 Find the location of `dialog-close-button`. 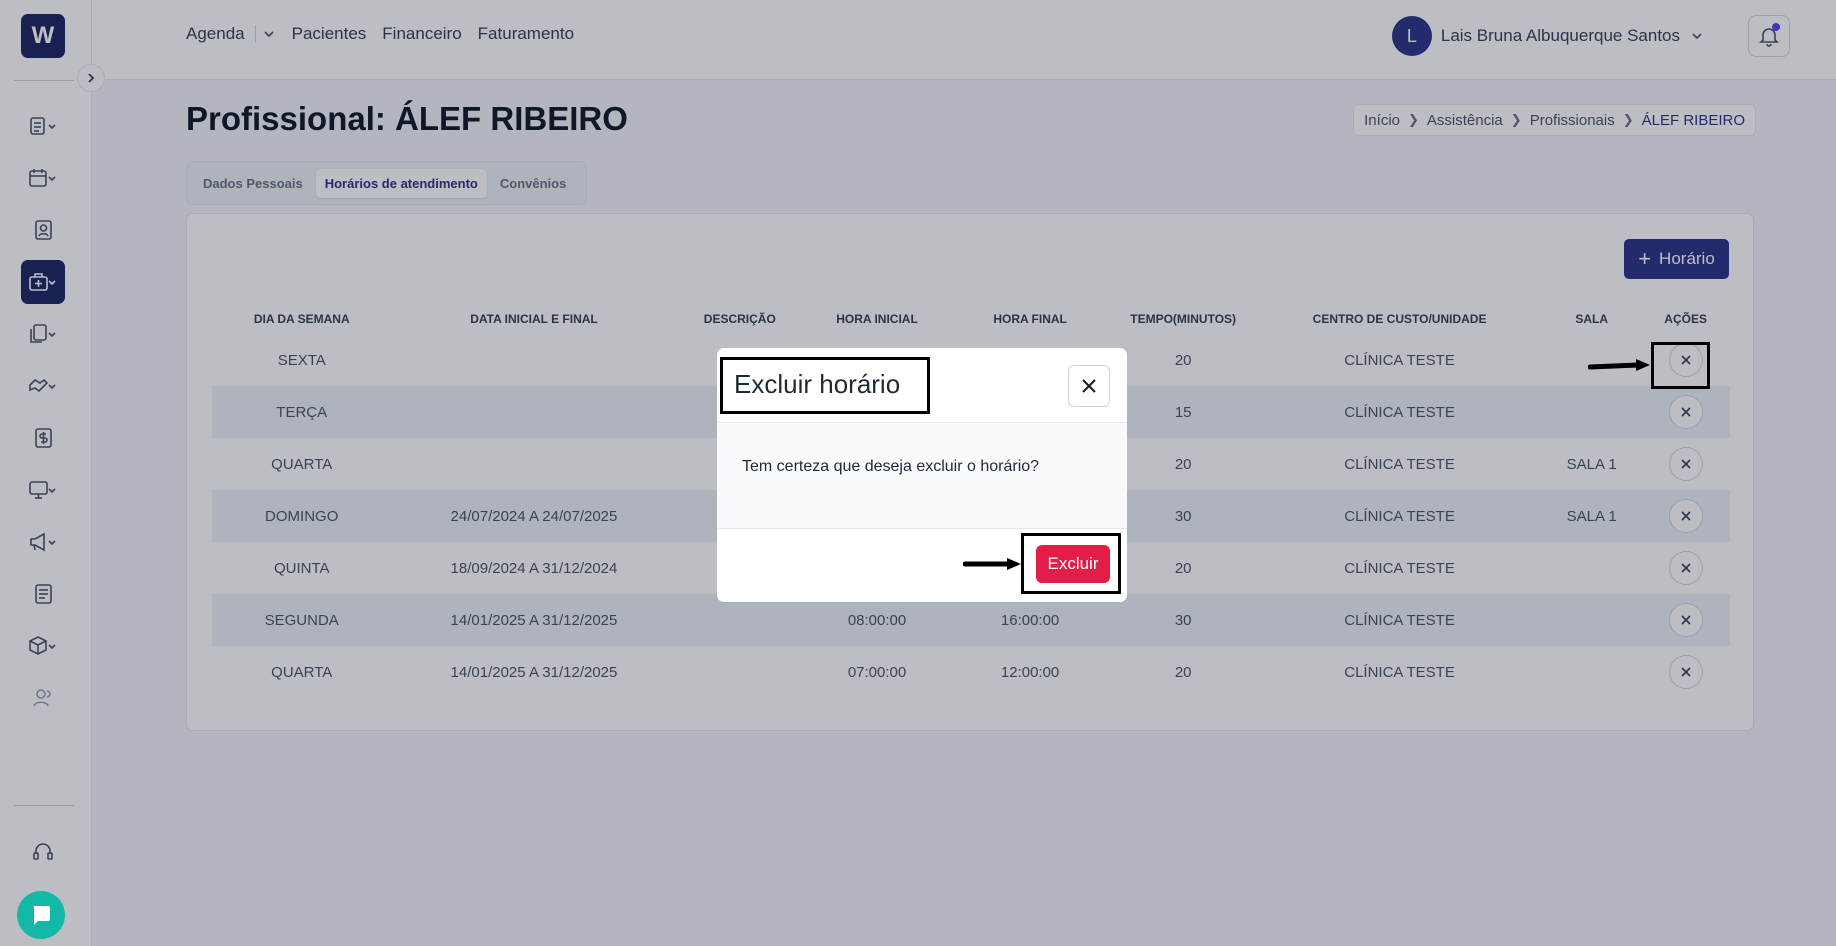

dialog-close-button is located at coordinates (1089, 386).